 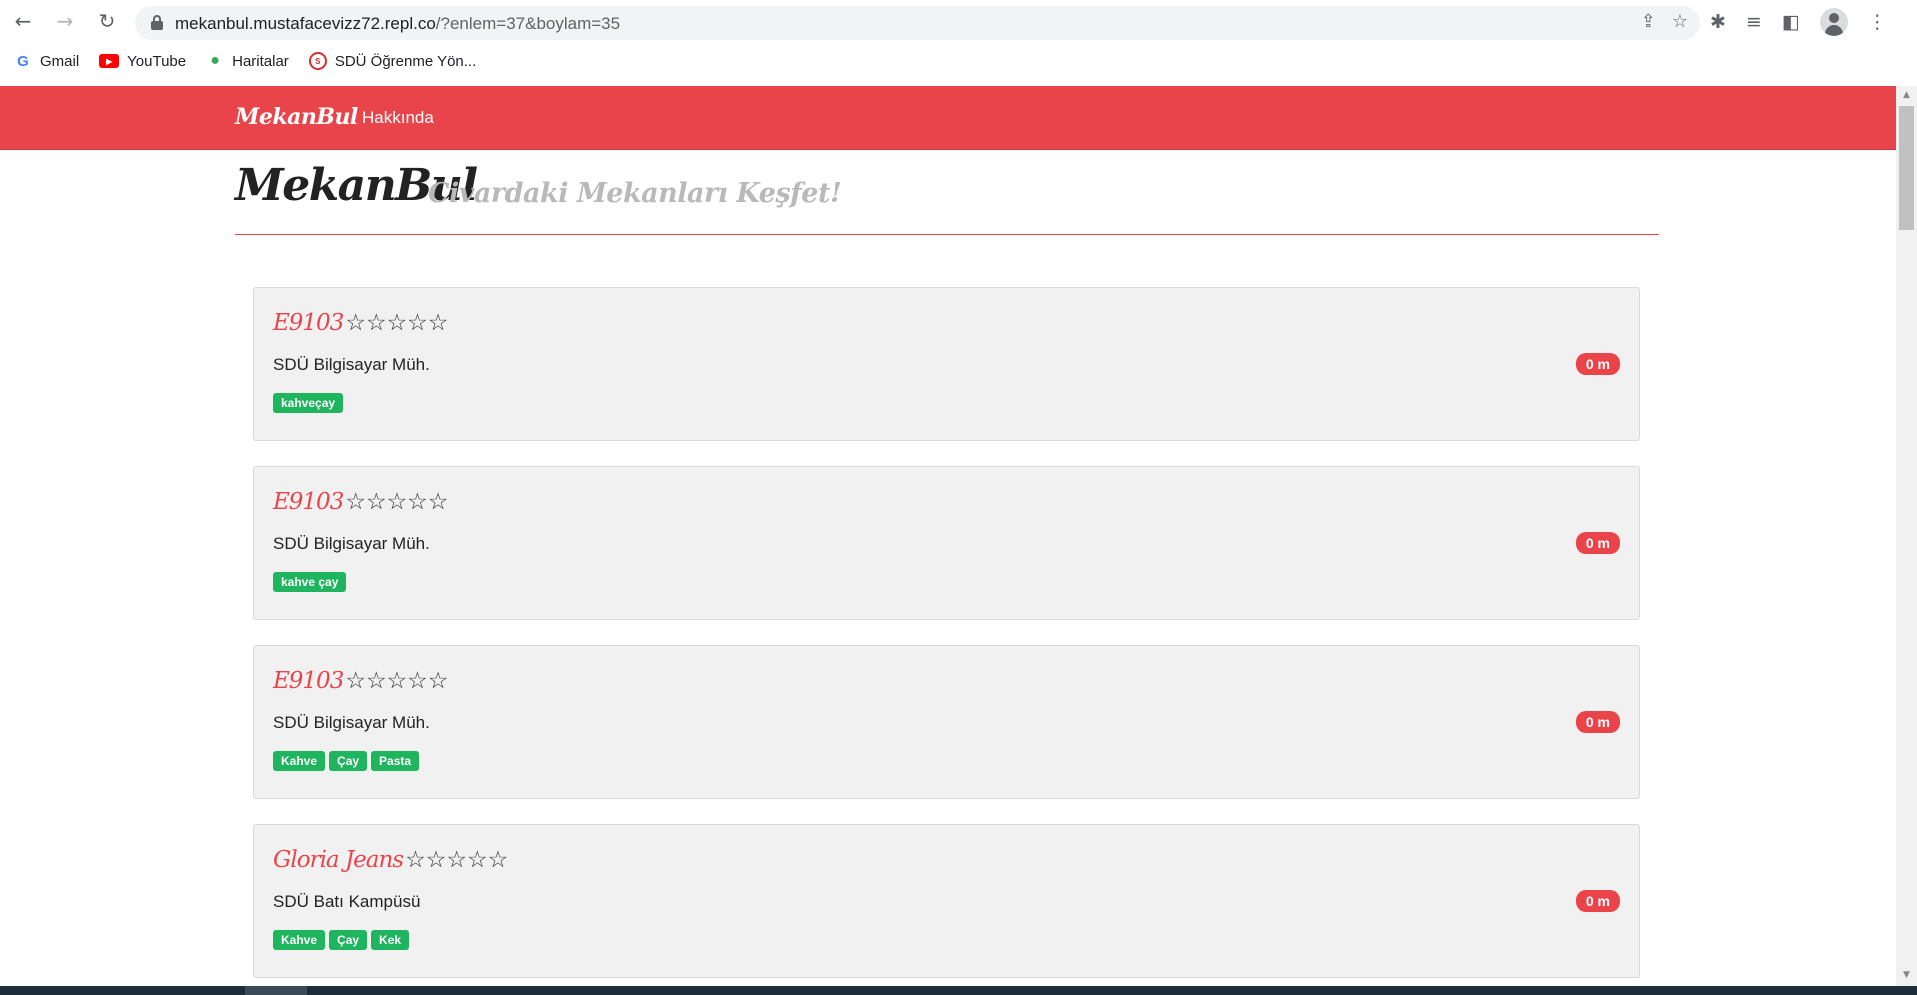 What do you see at coordinates (1648, 21) in the screenshot?
I see `share-icon: ⇪` at bounding box center [1648, 21].